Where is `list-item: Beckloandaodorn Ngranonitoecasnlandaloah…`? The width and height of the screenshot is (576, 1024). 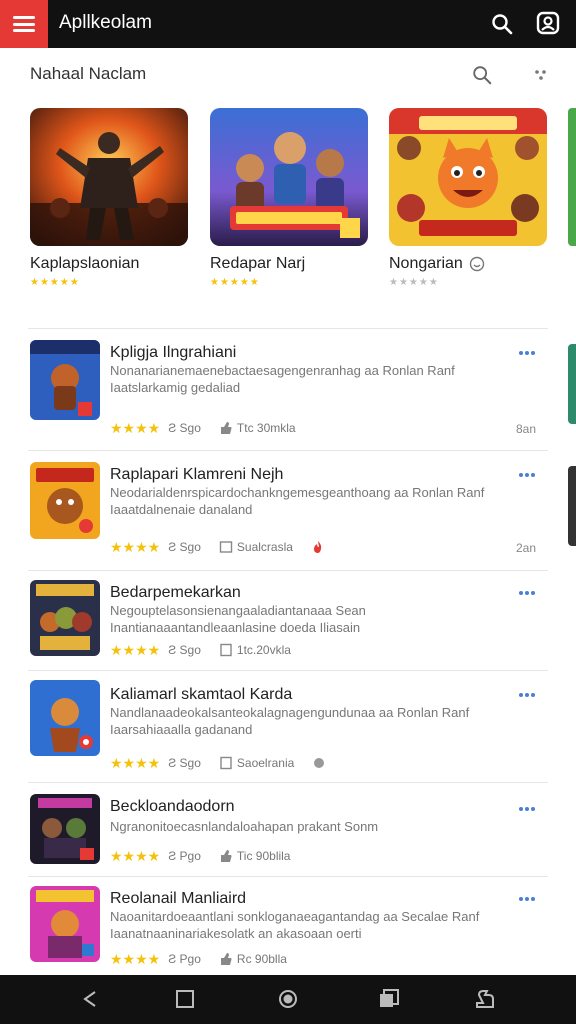 list-item: Beckloandaodorn Ngranonitoecasnlandaloah… is located at coordinates (288, 834).